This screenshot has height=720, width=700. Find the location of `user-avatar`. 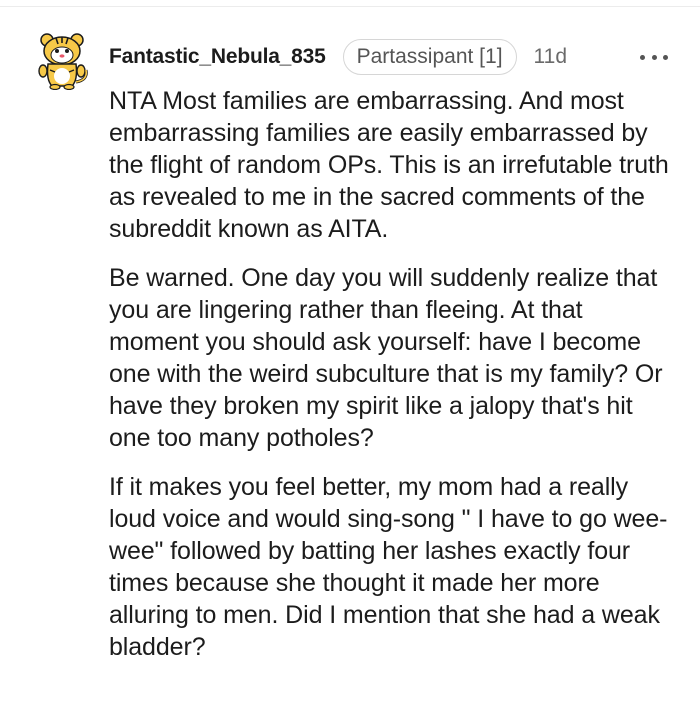

user-avatar is located at coordinates (63, 60).